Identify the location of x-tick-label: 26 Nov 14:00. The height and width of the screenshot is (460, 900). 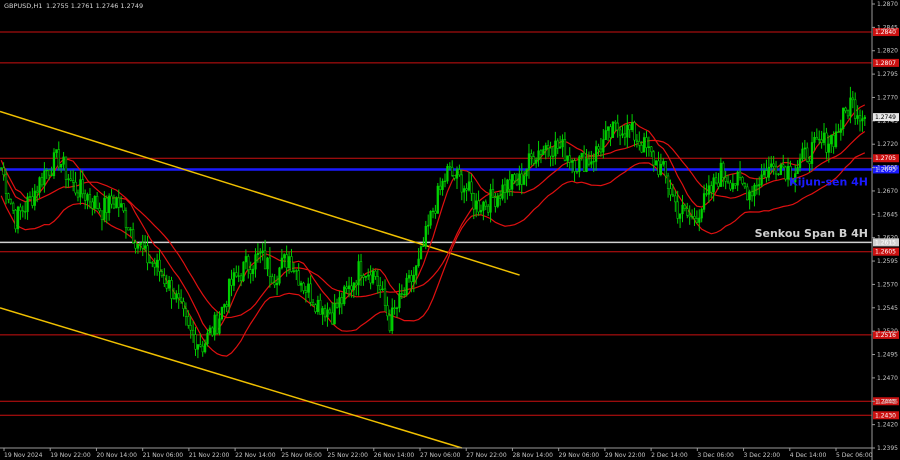
(394, 455).